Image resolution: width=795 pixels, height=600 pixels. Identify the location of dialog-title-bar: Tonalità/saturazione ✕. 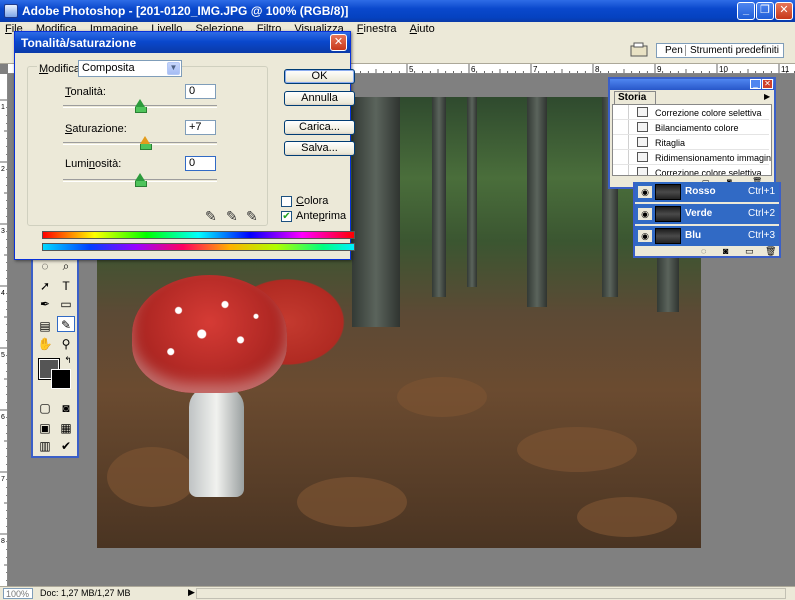
(182, 42).